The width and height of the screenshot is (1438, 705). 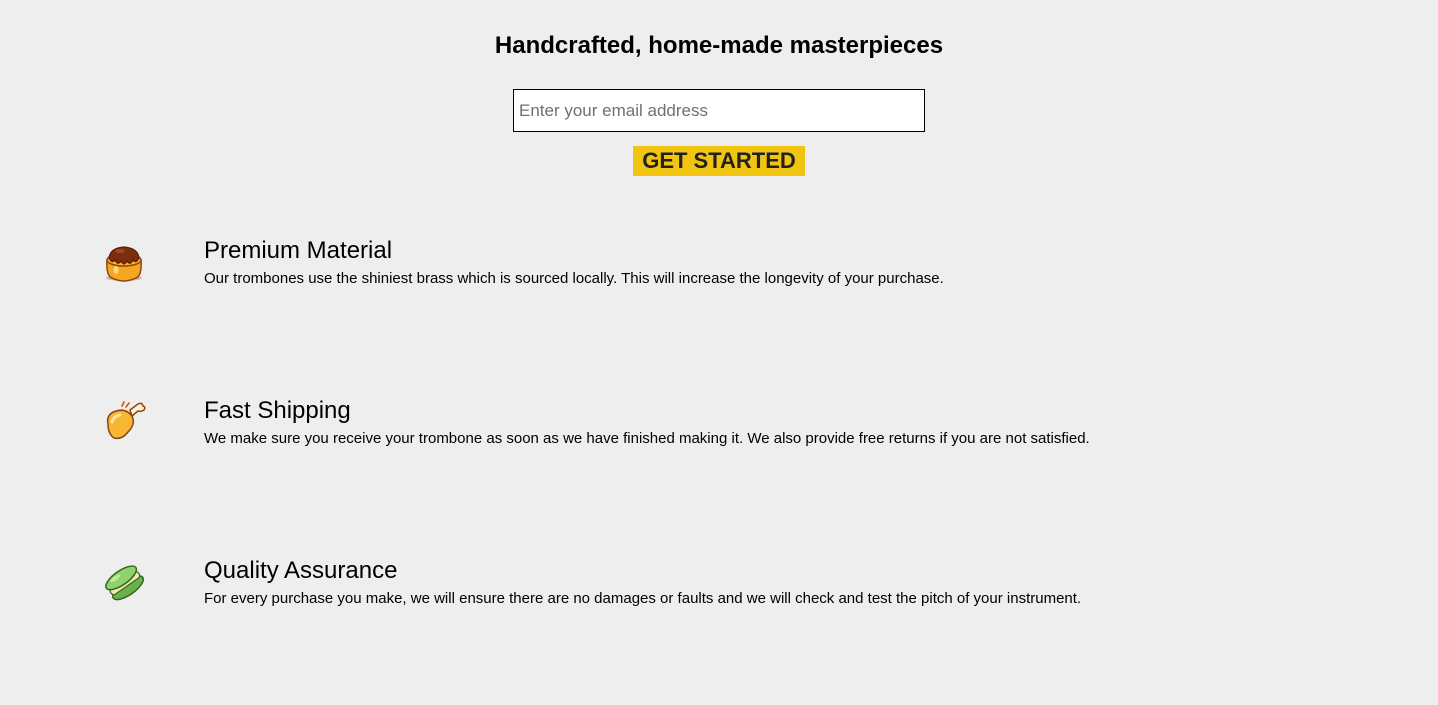 What do you see at coordinates (719, 161) in the screenshot?
I see `get-started-button: GET STARTED` at bounding box center [719, 161].